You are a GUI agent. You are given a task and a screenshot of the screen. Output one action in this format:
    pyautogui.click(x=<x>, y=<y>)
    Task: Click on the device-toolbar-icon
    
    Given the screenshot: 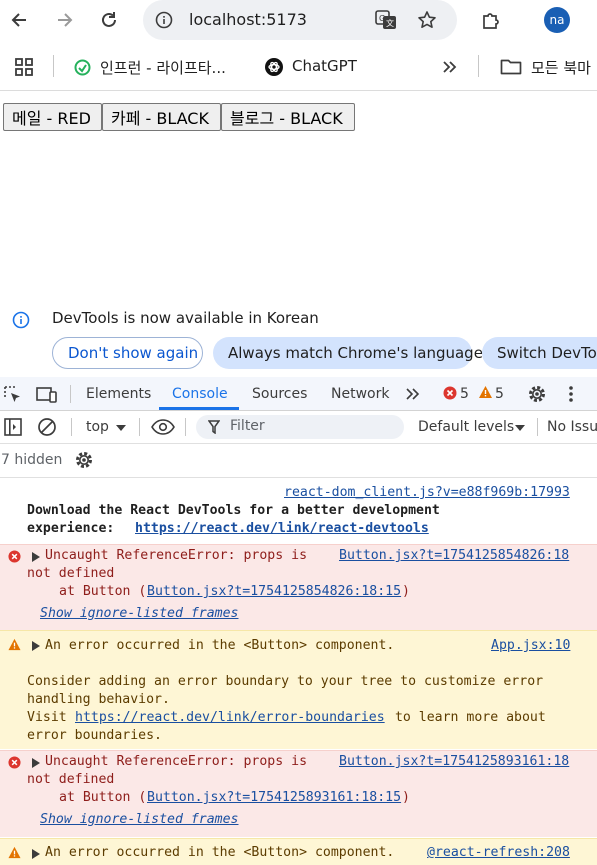 What is the action you would take?
    pyautogui.click(x=47, y=395)
    